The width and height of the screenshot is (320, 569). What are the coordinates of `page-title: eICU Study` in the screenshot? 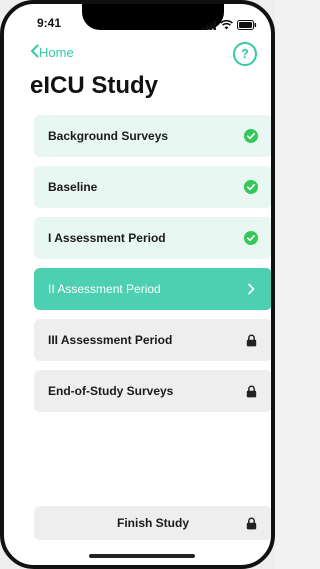 It's located at (94, 85).